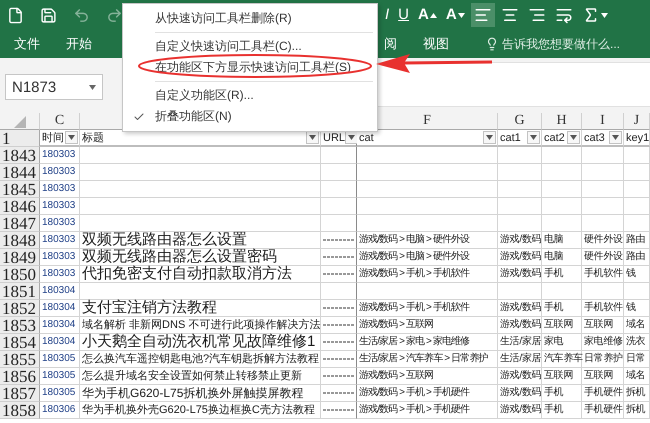  I want to click on ribbon-tab: 开始, so click(79, 44).